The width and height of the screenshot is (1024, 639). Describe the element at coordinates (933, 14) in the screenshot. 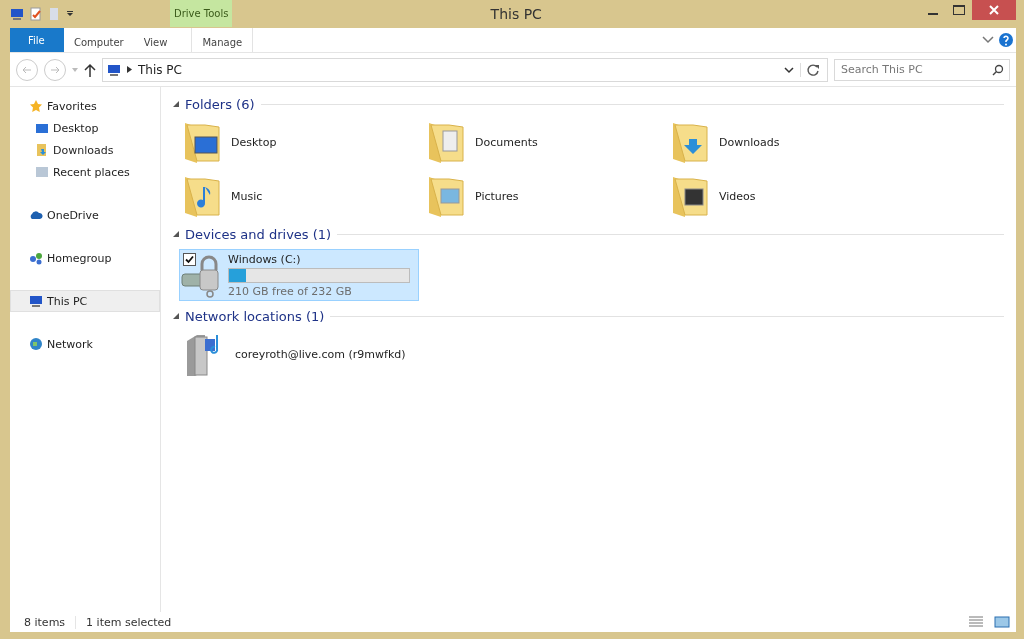

I see `minimize-icon` at that location.